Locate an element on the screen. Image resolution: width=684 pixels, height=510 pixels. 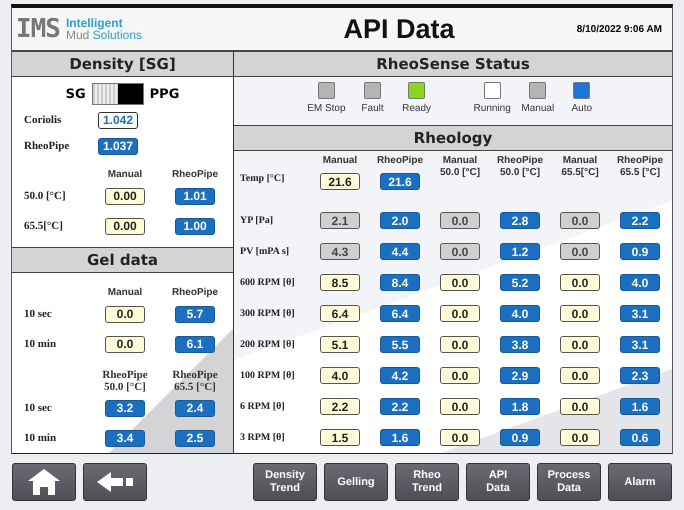
value-display: 1.2 is located at coordinates (520, 251).